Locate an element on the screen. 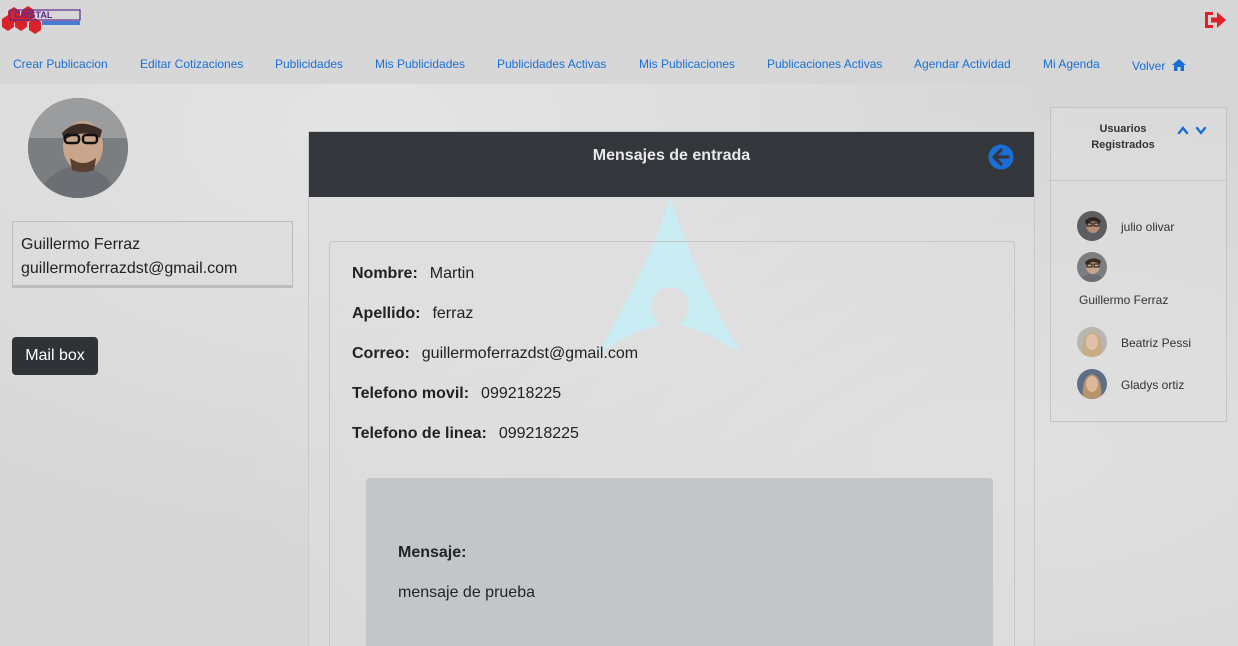 This screenshot has height=646, width=1238. field-telefono-linea-label: Telefono de linea: is located at coordinates (419, 433).